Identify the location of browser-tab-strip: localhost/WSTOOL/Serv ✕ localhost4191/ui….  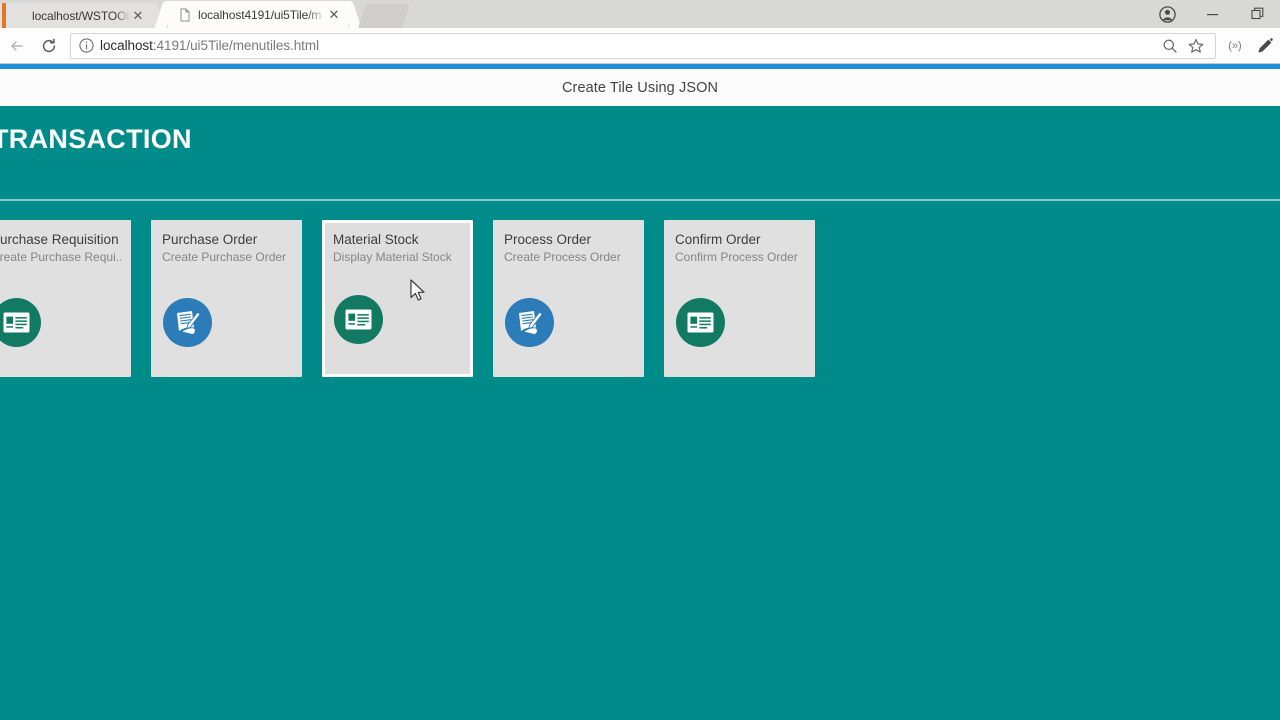
(550, 14).